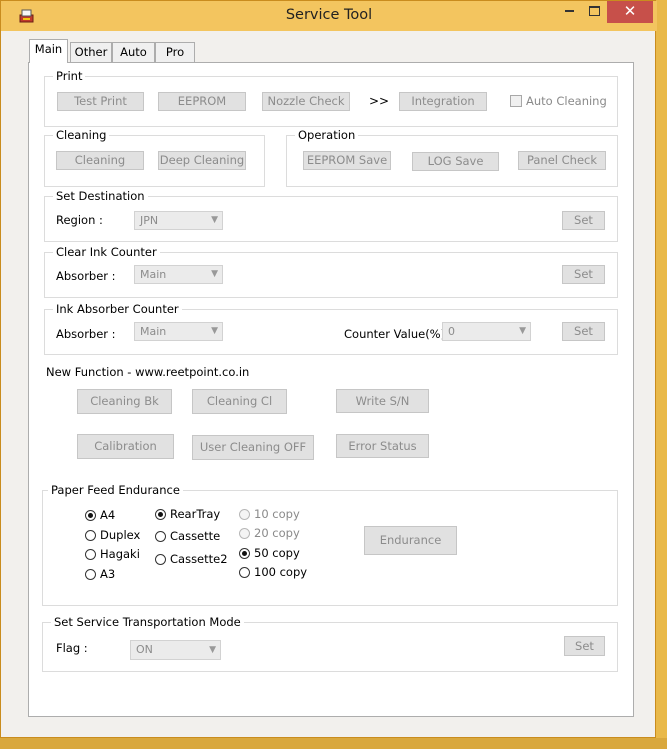 The image size is (667, 749). Describe the element at coordinates (398, 334) in the screenshot. I see `counter-value-label: Counter Value(%) :` at that location.